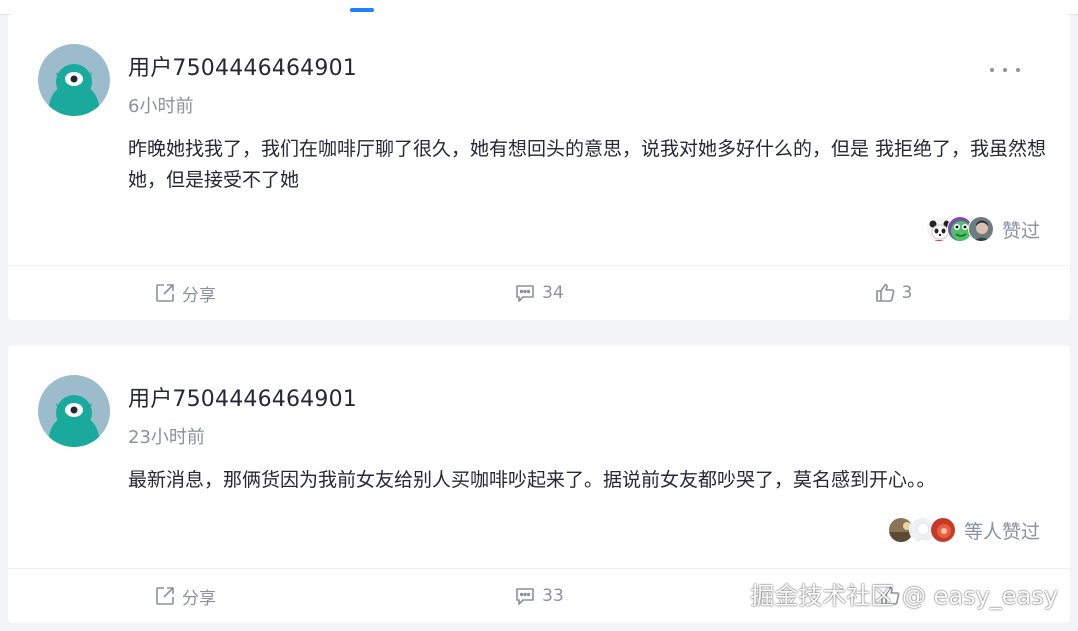  What do you see at coordinates (166, 437) in the screenshot?
I see `comment-time: 23小时前` at bounding box center [166, 437].